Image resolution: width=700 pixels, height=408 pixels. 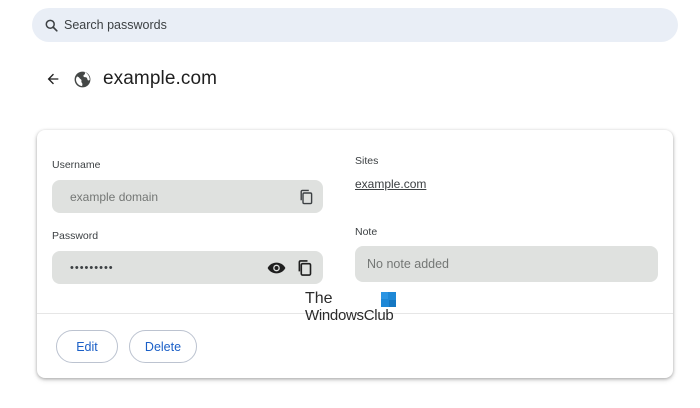 What do you see at coordinates (319, 298) in the screenshot?
I see `watermark-line1: The` at bounding box center [319, 298].